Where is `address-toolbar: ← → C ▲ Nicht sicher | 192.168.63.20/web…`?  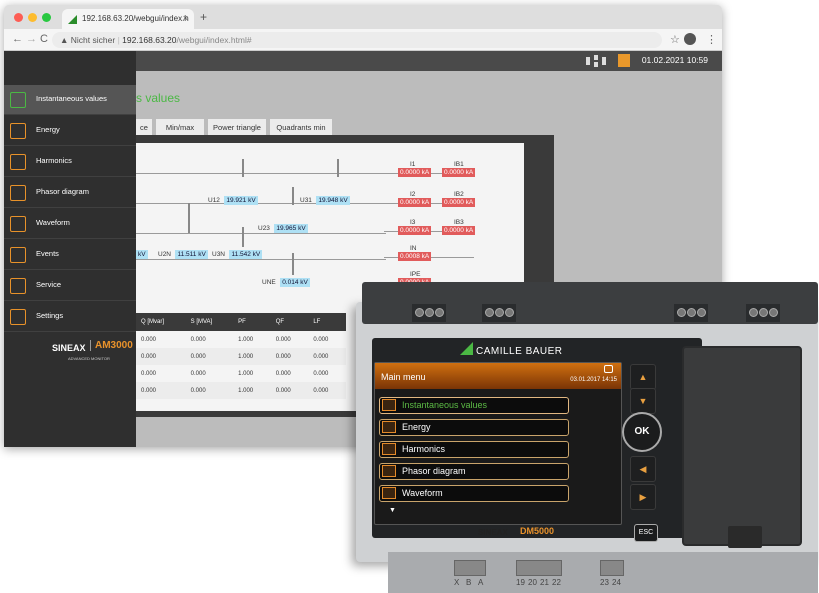
address-toolbar: ← → C ▲ Nicht sicher | 192.168.63.20/web… is located at coordinates (363, 40).